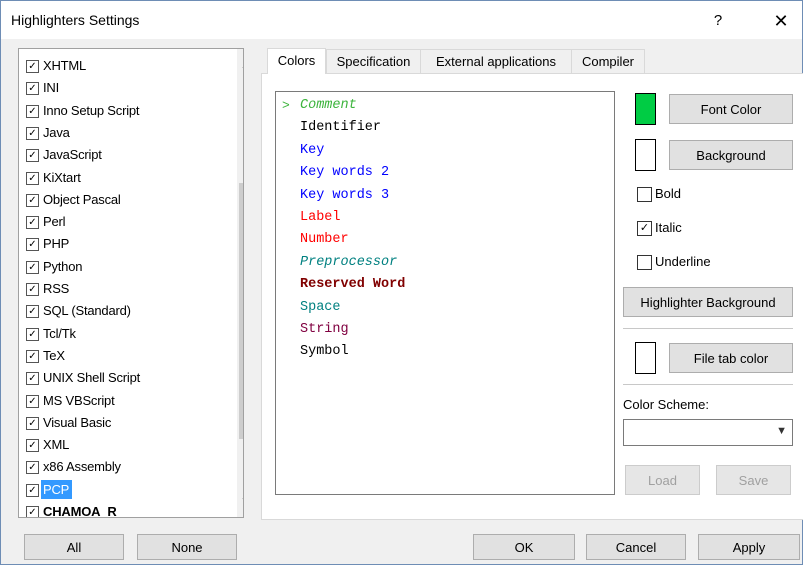  Describe the element at coordinates (120, 244) in the screenshot. I see `language-item: ✓ PHP` at that location.